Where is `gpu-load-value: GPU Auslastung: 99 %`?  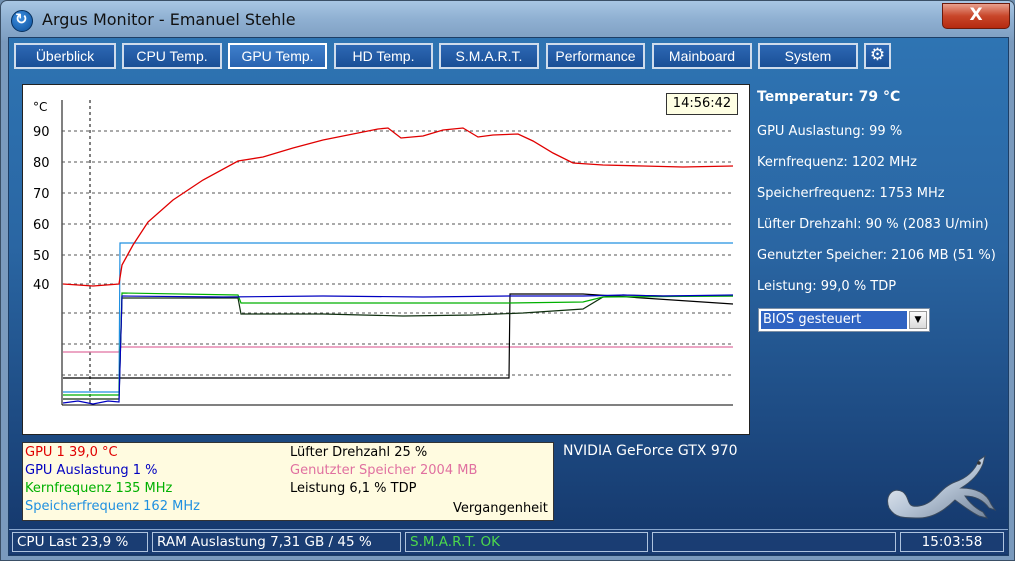
gpu-load-value: GPU Auslastung: 99 % is located at coordinates (830, 131).